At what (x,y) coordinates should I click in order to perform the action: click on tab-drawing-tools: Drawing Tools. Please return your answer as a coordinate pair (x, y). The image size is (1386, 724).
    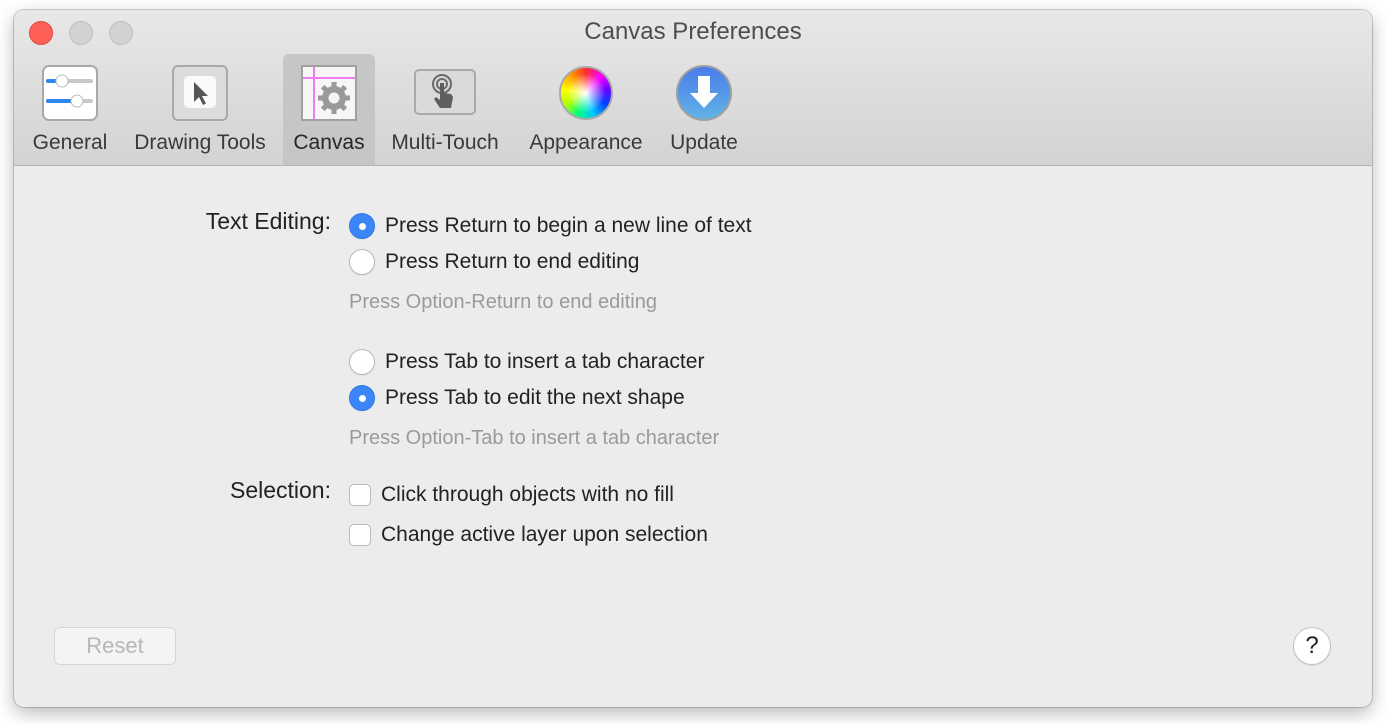
    Looking at the image, I should click on (200, 109).